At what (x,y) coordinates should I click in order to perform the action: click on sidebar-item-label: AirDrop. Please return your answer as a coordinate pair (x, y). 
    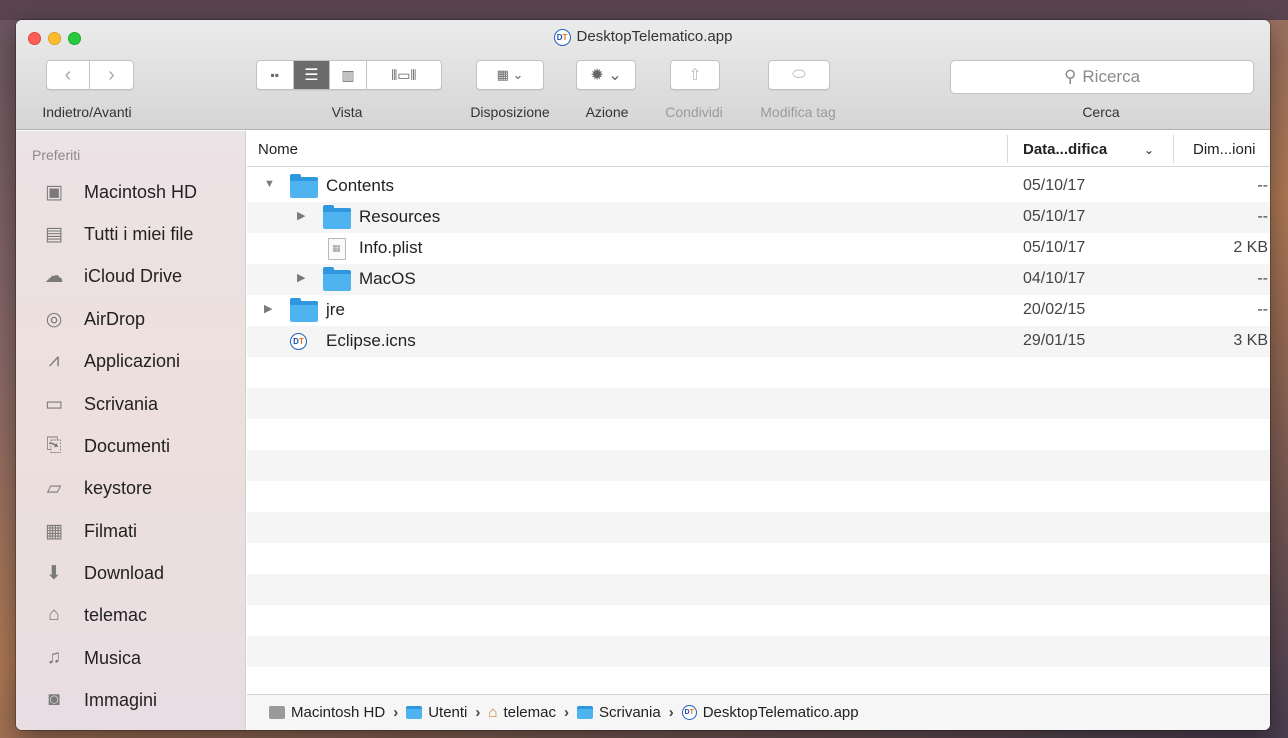
    Looking at the image, I should click on (115, 318).